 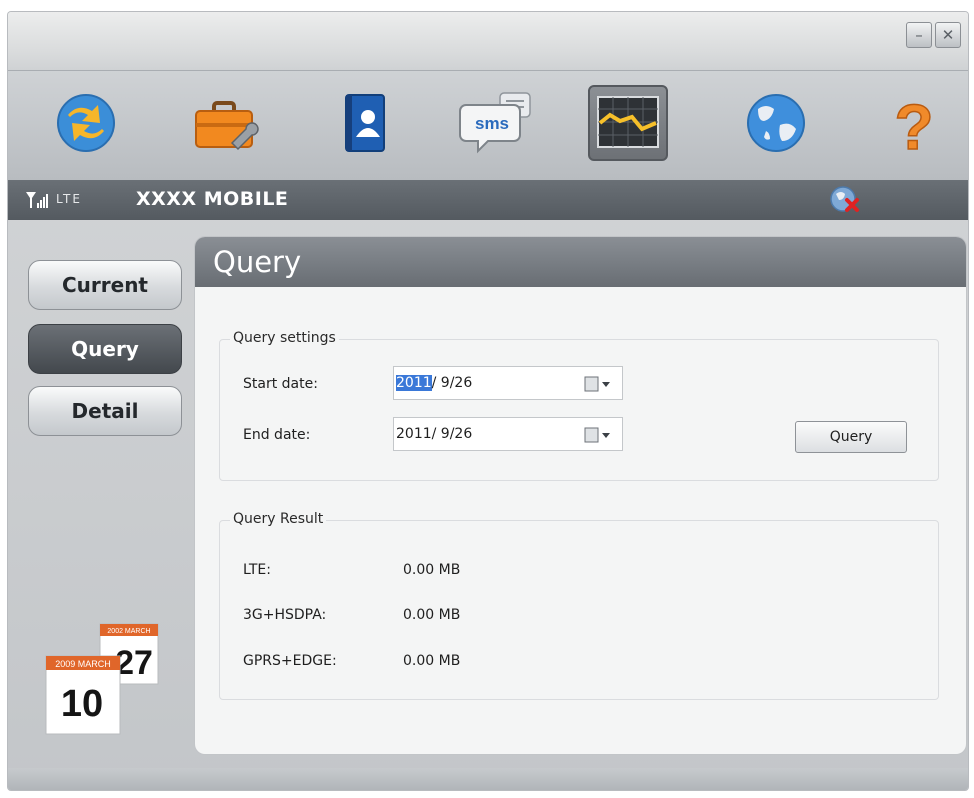 I want to click on toolbar-connect-button, so click(x=86, y=123).